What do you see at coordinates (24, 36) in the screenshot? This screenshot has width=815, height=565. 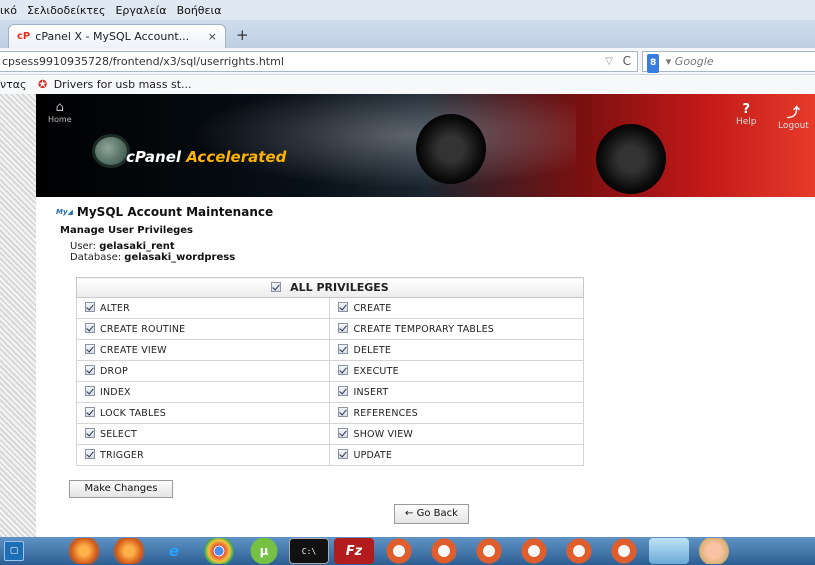 I see `cpanel-favicon-icon: cP` at bounding box center [24, 36].